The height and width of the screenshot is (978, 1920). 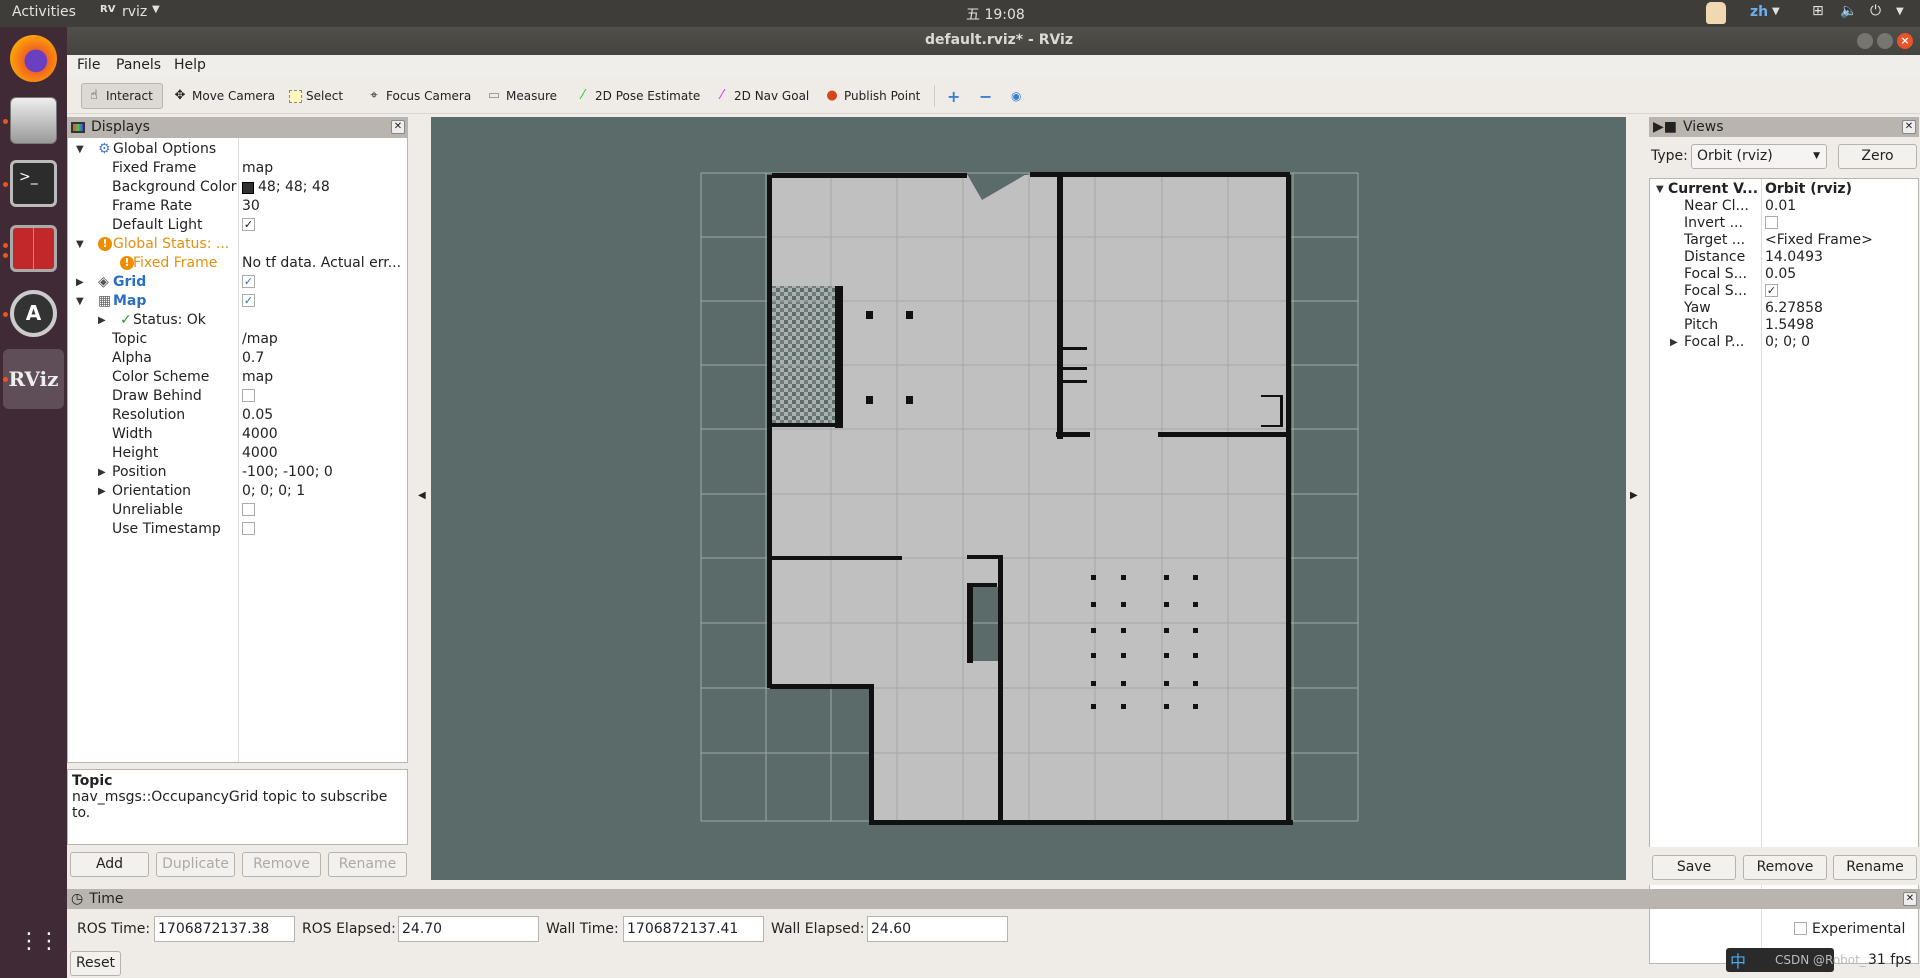 I want to click on draw-behind-checkbox, so click(x=248, y=395).